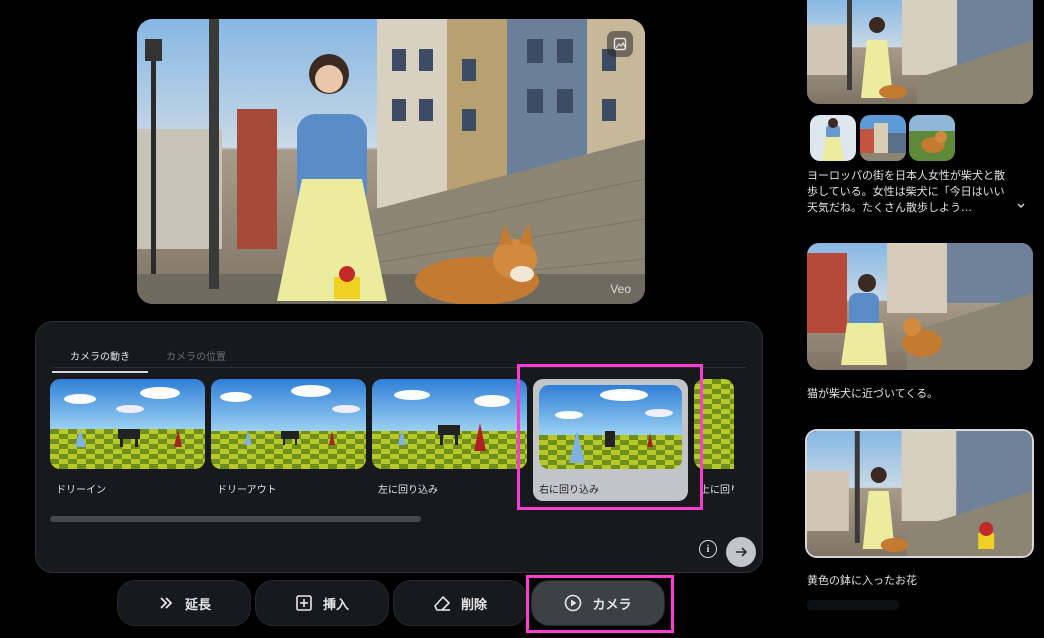 The image size is (1044, 638). I want to click on camera-options: ドリーイン ドリーアウト 左に回り込み 右に回り込み 上に回, so click(406, 442).